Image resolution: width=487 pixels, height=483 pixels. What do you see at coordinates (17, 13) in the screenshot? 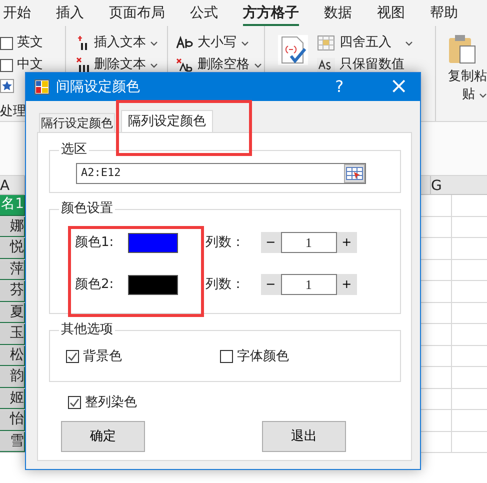
I see `ribbon-tab: 开始` at bounding box center [17, 13].